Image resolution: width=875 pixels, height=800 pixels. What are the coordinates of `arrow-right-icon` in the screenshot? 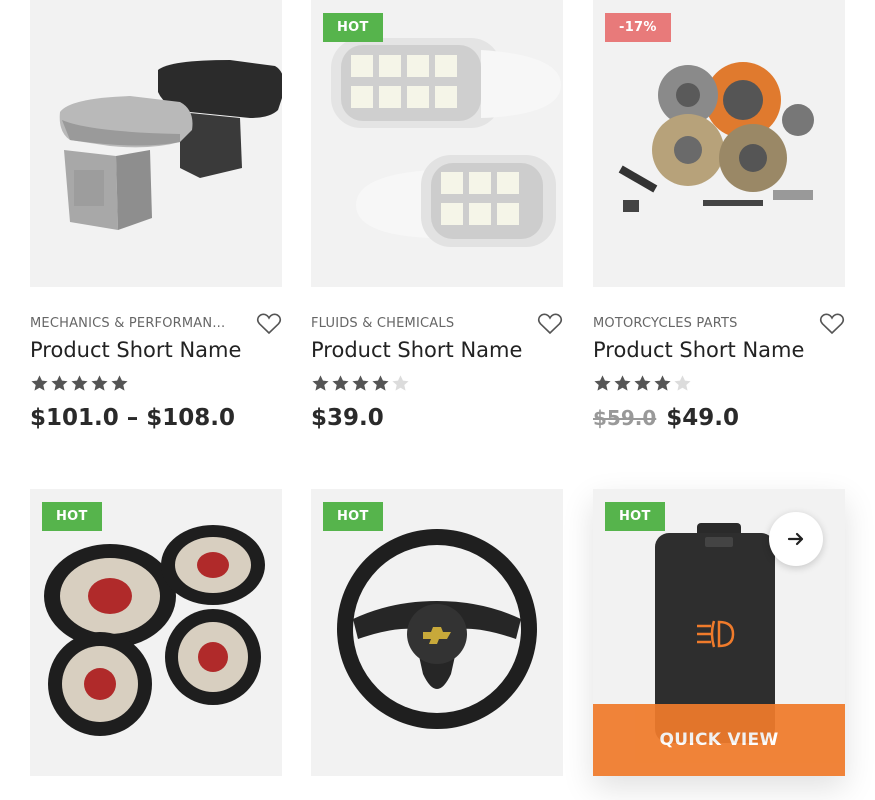 It's located at (795, 539).